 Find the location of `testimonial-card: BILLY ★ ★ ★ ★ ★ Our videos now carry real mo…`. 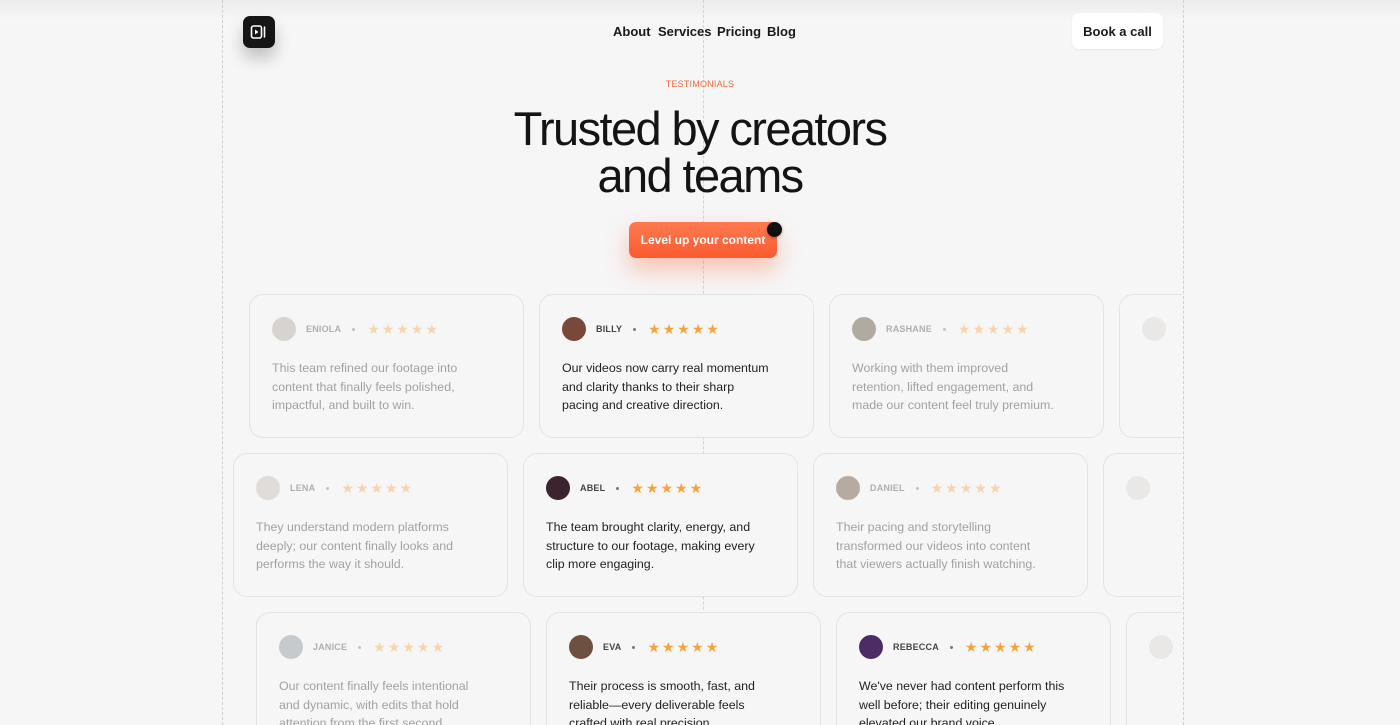

testimonial-card: BILLY ★ ★ ★ ★ ★ Our videos now carry real mo… is located at coordinates (676, 366).